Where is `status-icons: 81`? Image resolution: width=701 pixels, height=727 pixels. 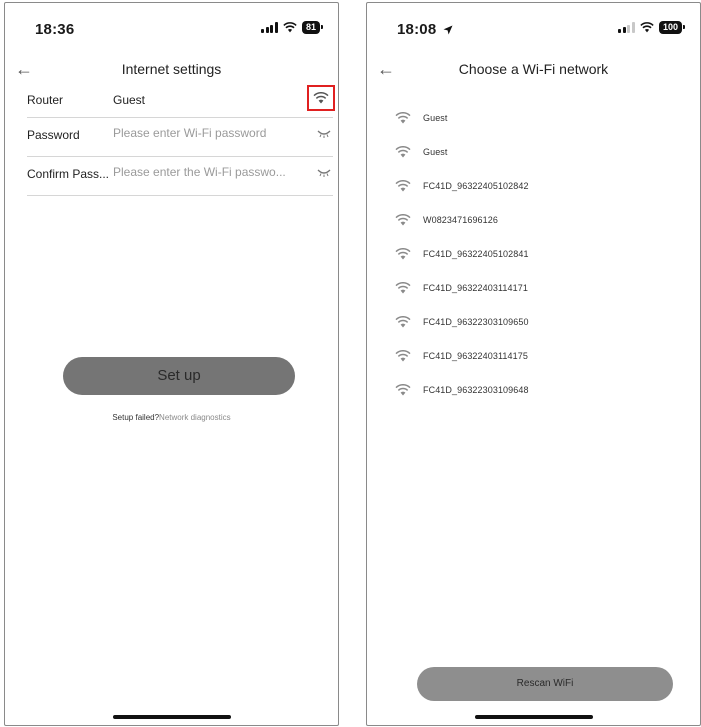 status-icons: 81 is located at coordinates (292, 27).